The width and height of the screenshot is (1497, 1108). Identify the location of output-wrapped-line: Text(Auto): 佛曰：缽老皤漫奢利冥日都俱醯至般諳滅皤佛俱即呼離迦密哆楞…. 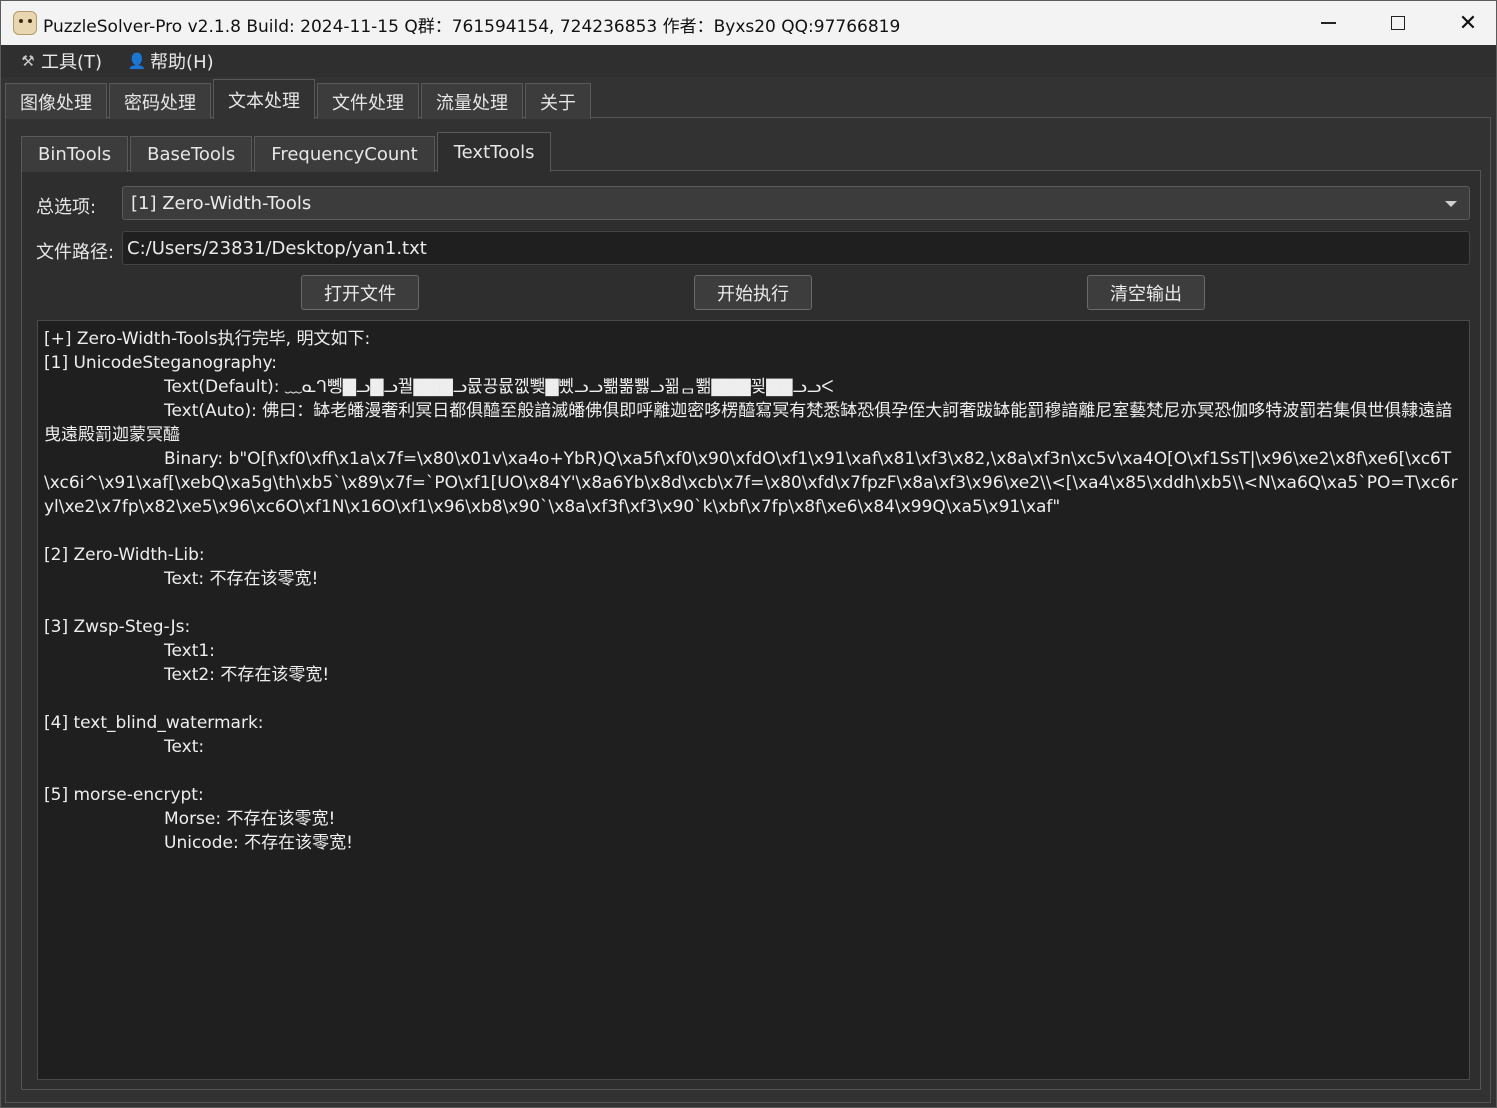
(753, 423).